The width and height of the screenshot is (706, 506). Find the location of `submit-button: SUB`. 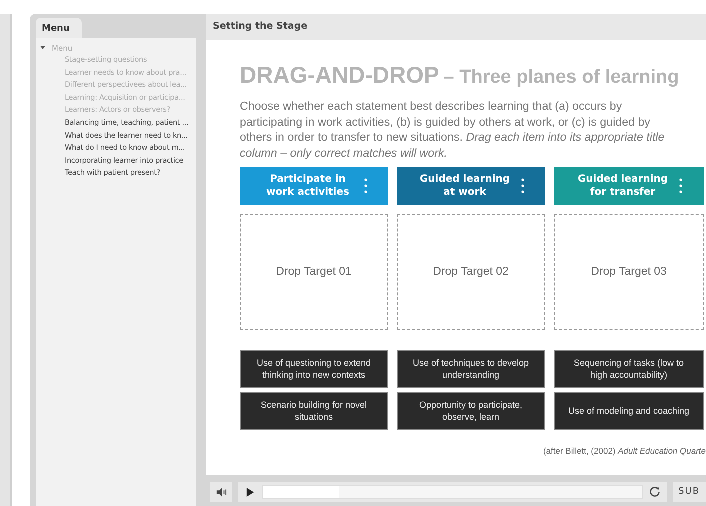

submit-button: SUB is located at coordinates (689, 492).